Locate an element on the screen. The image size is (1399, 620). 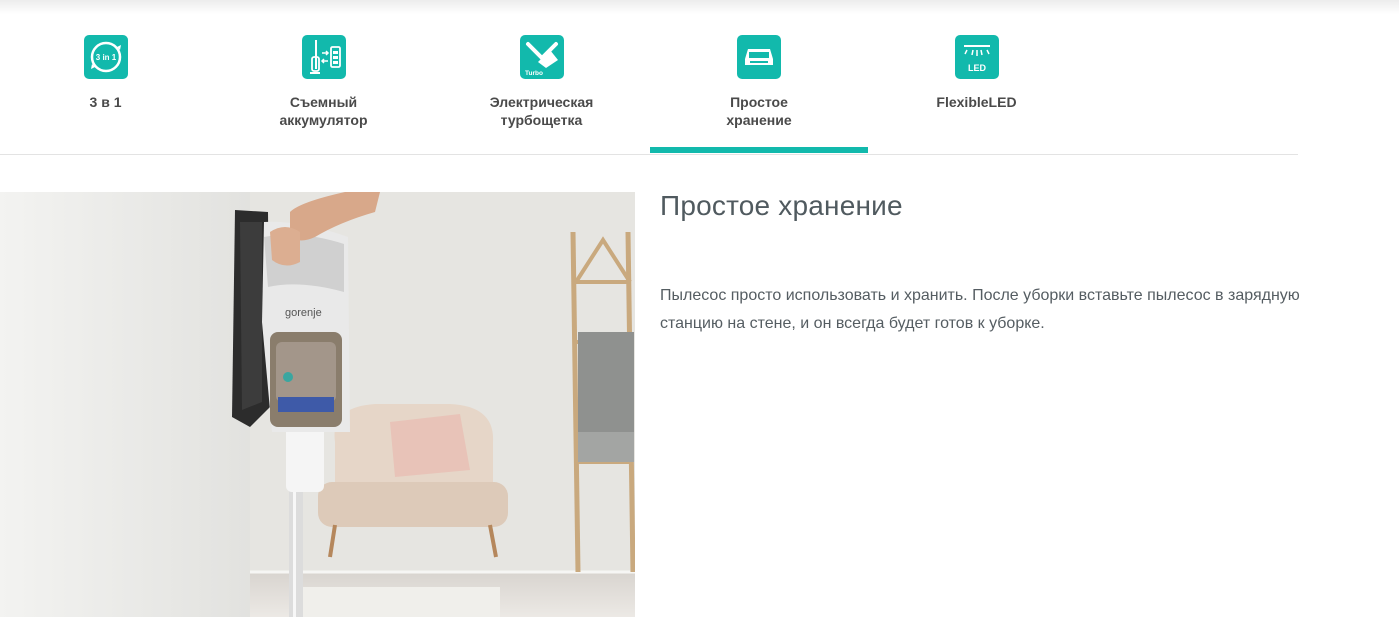
tab-label: Электрическая турбощетка is located at coordinates (541, 111).